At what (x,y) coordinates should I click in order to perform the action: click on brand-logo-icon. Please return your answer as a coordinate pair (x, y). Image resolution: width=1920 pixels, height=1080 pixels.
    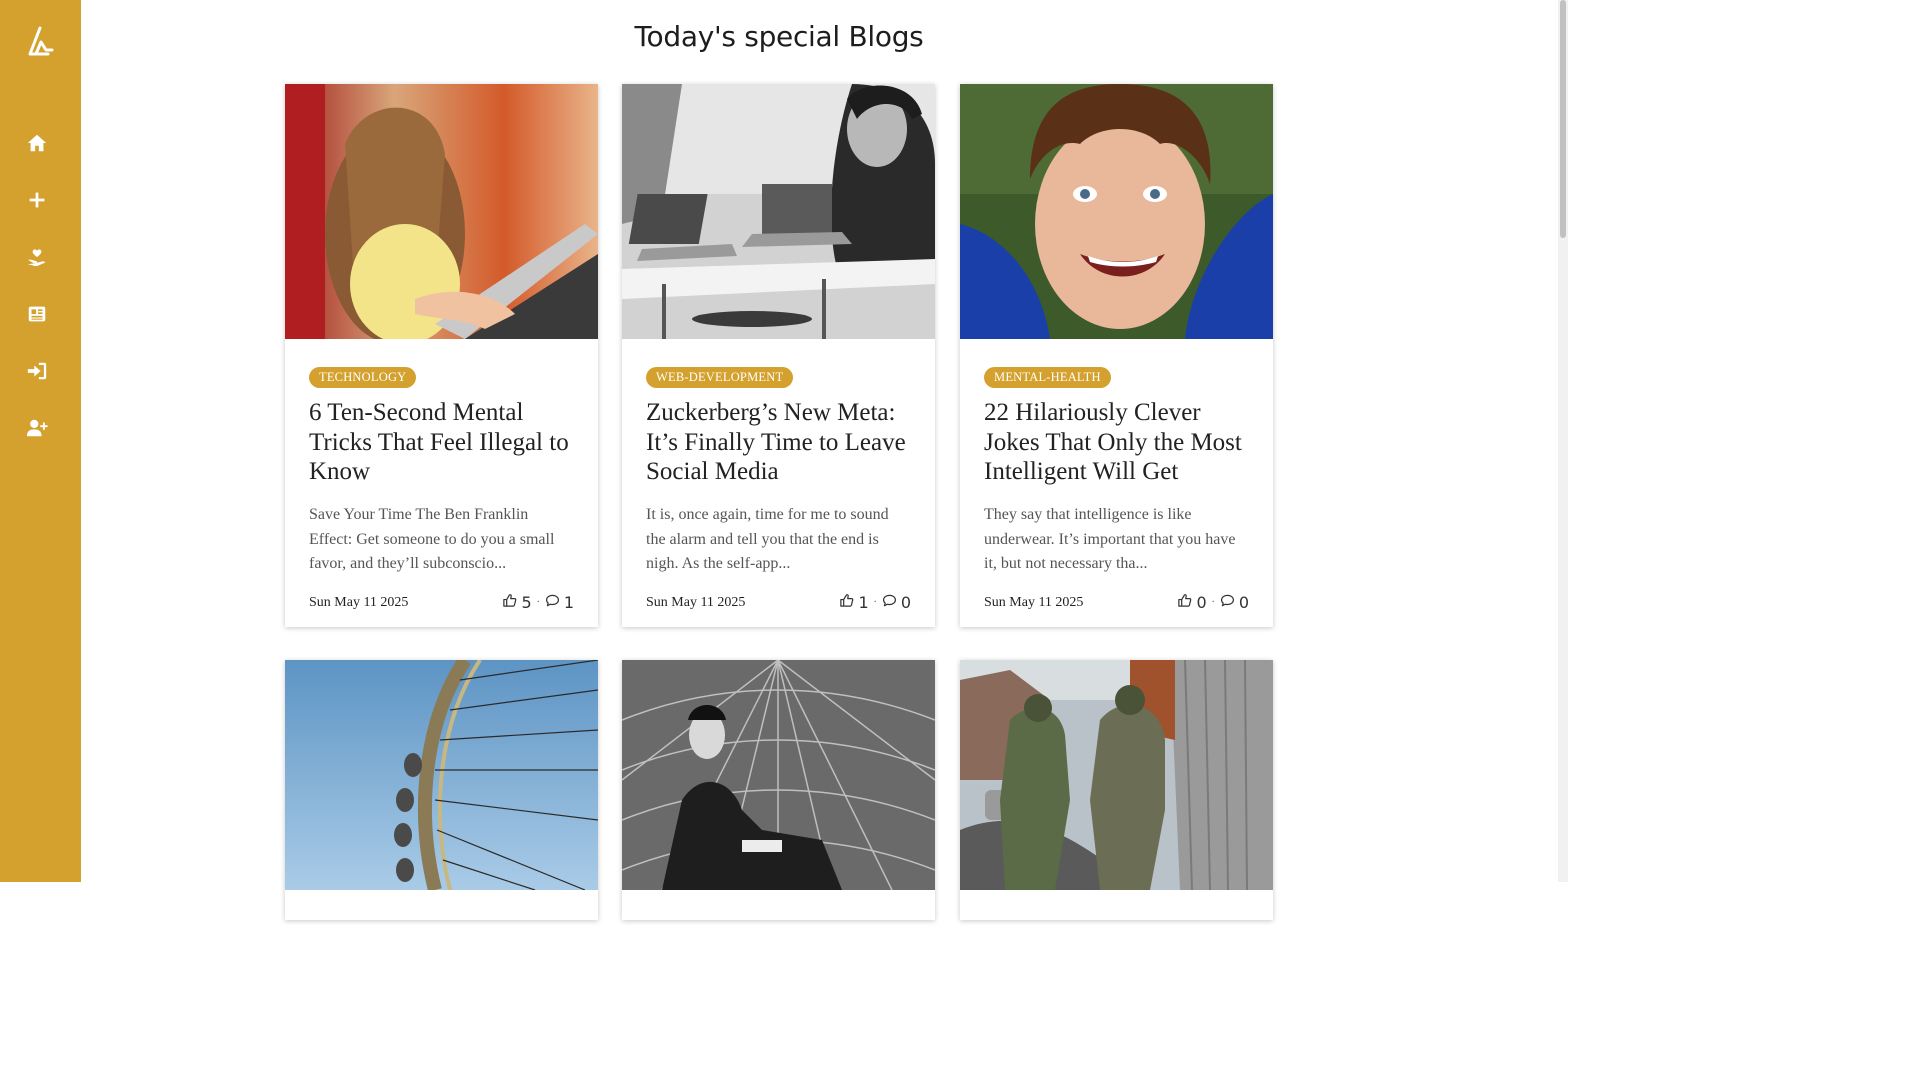
    Looking at the image, I should click on (40, 42).